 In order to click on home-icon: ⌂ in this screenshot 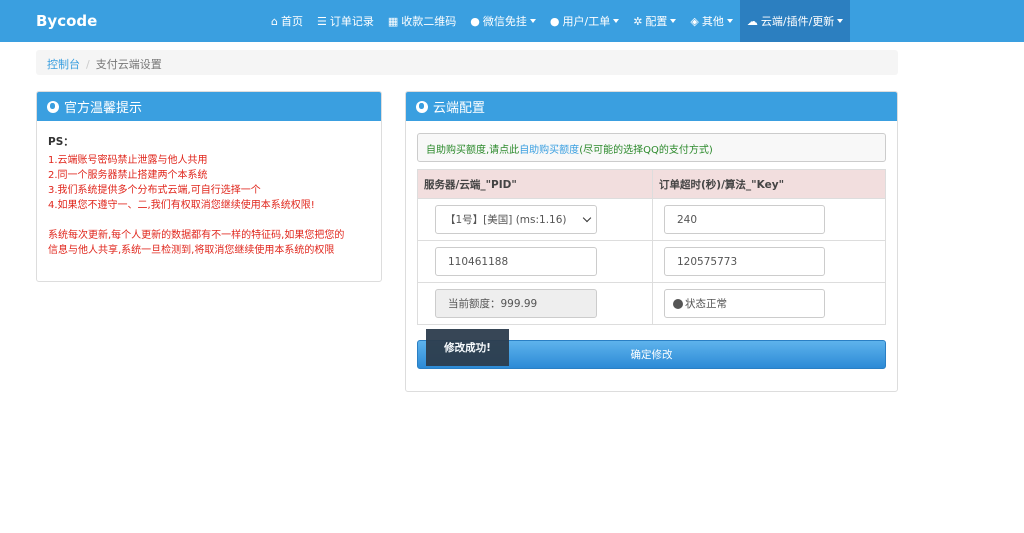, I will do `click(274, 21)`.